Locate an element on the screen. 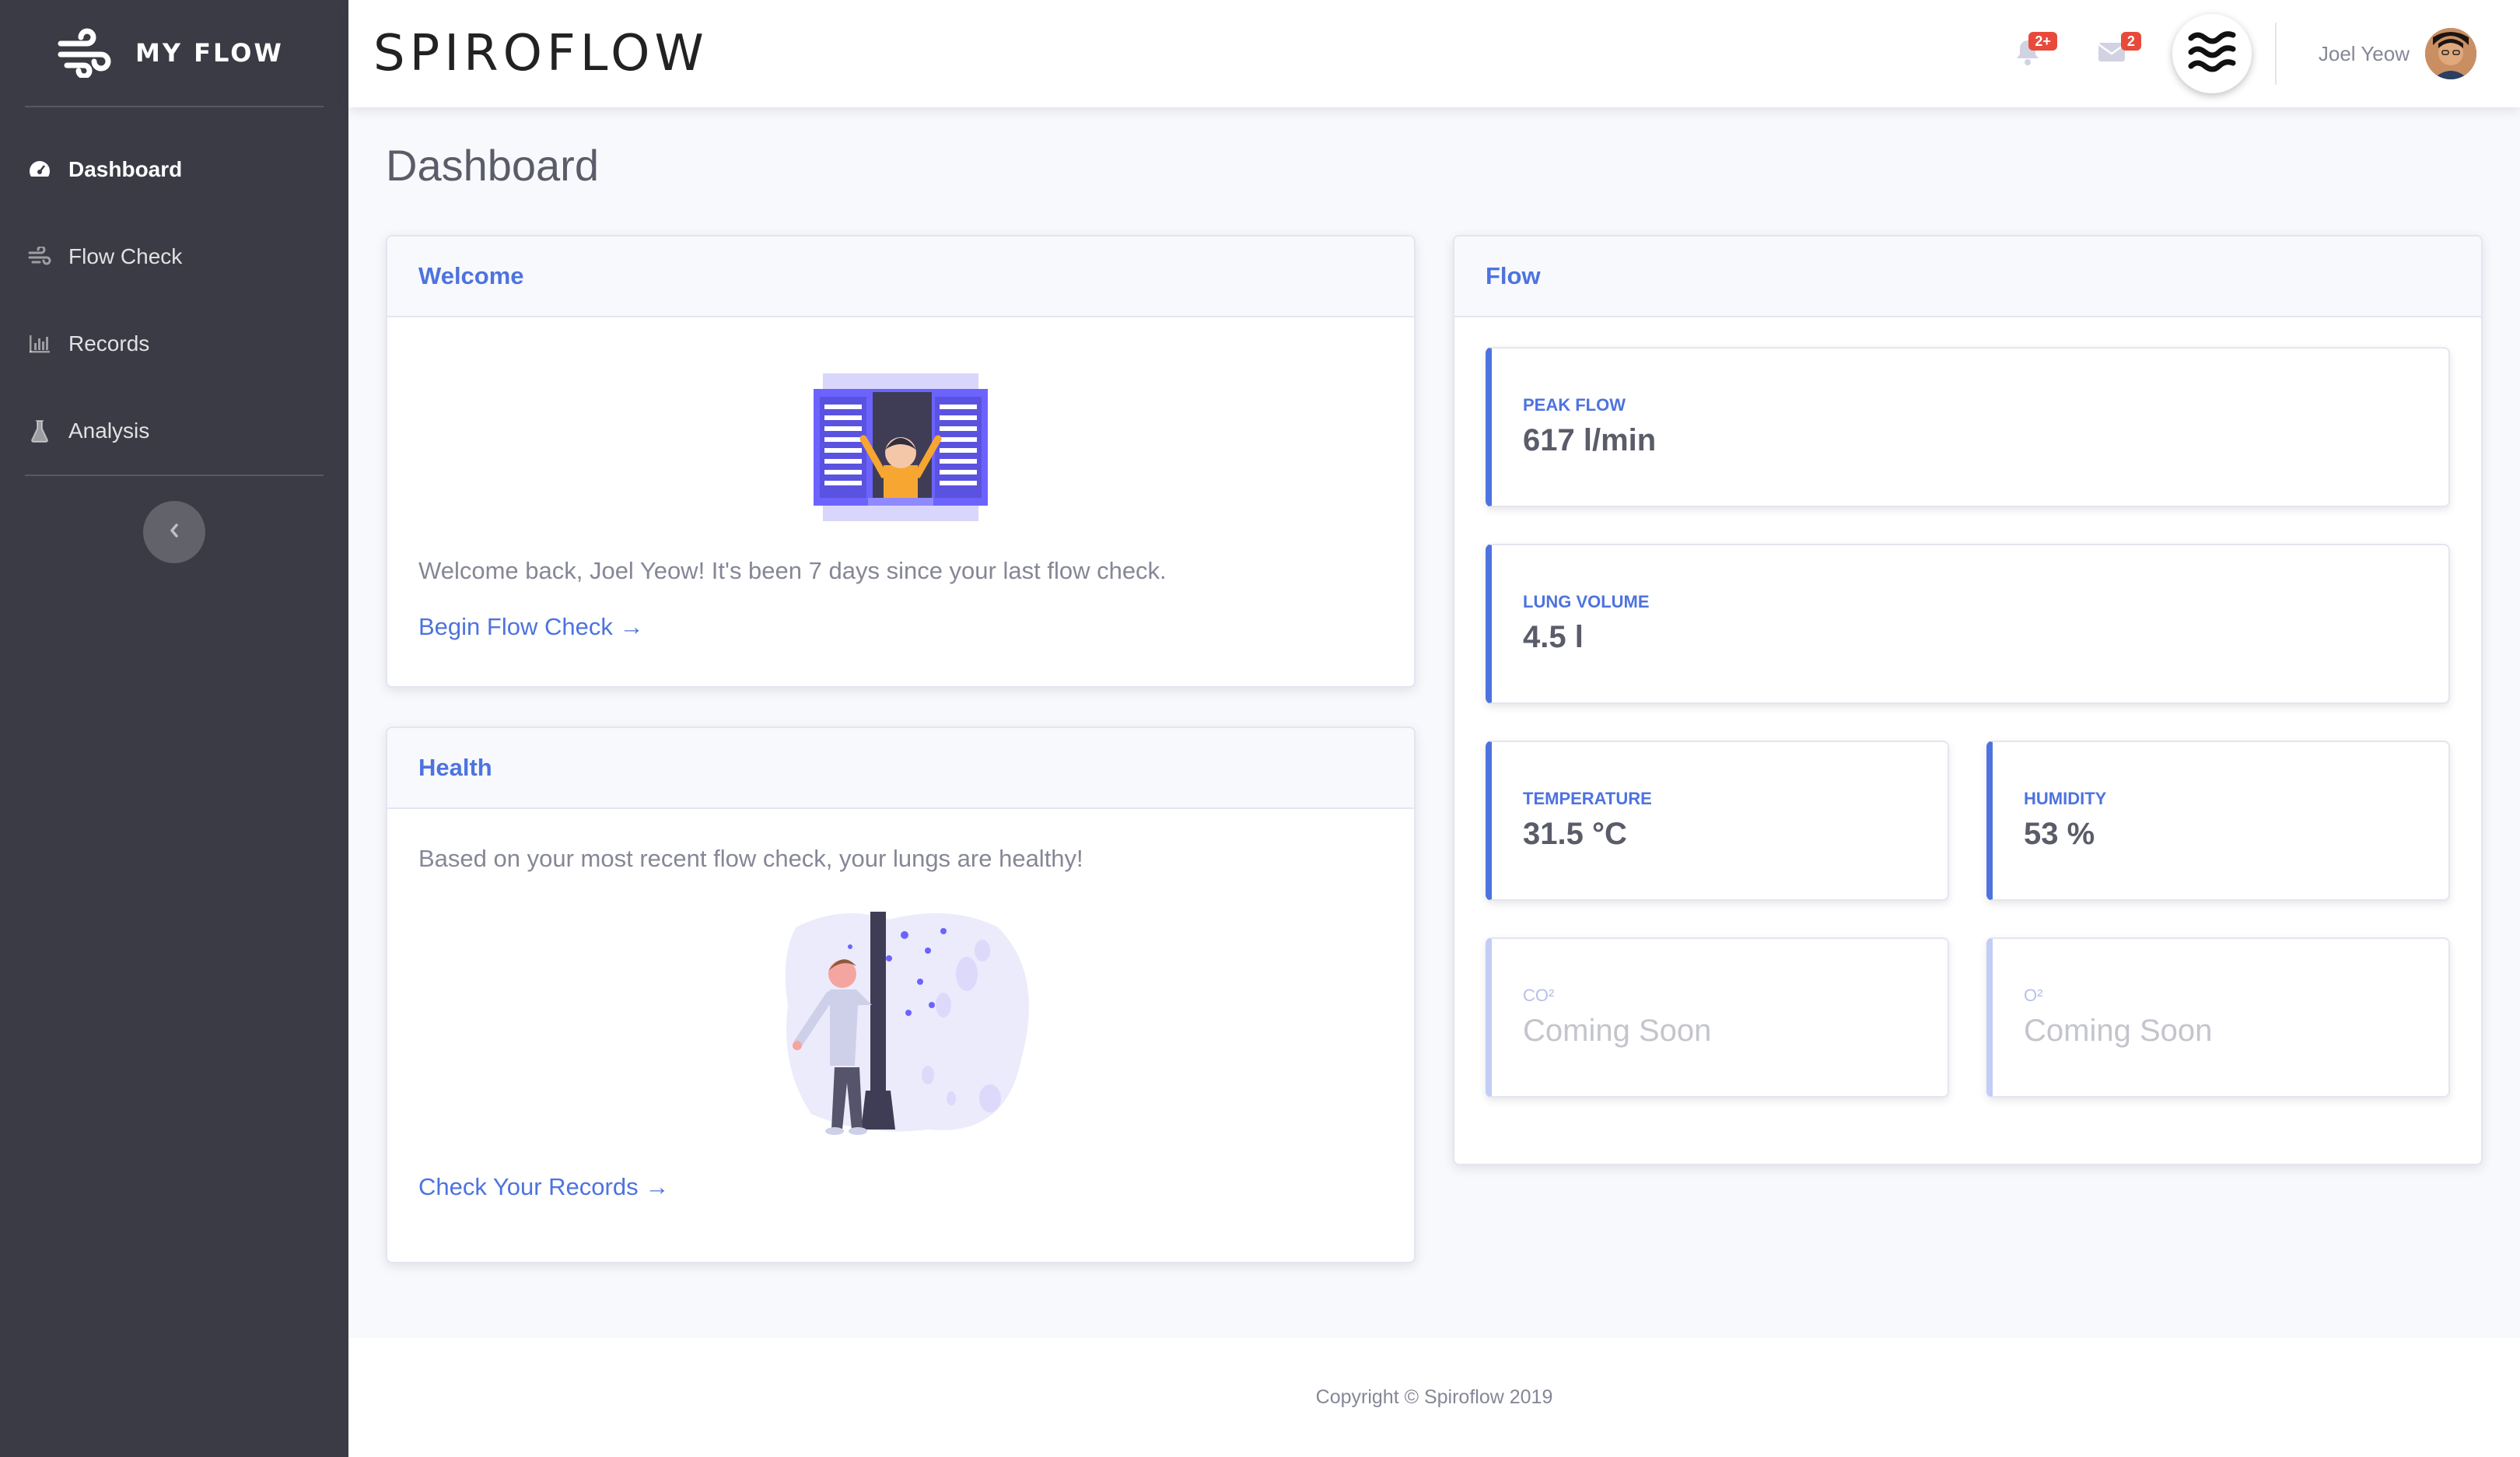 Image resolution: width=2520 pixels, height=1457 pixels. tachometer-icon is located at coordinates (40, 169).